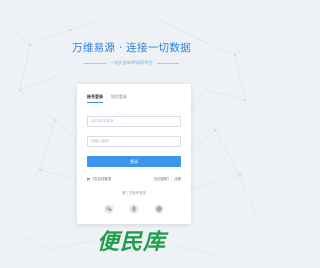  I want to click on subtitle-text: 一站式全网API调用平台, so click(131, 62).